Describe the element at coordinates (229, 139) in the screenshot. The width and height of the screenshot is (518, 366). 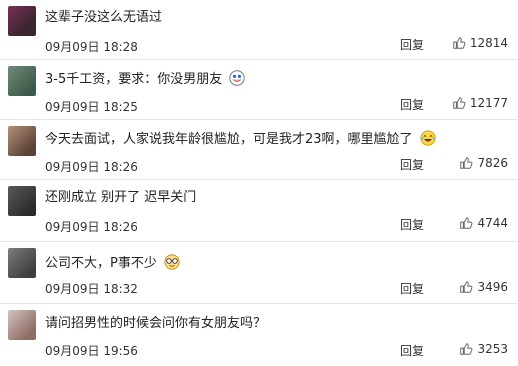
I see `comment-text-body: 今天去面试，人家说我年龄很尴尬，可是我才23啊，哪里尴尬了` at that location.